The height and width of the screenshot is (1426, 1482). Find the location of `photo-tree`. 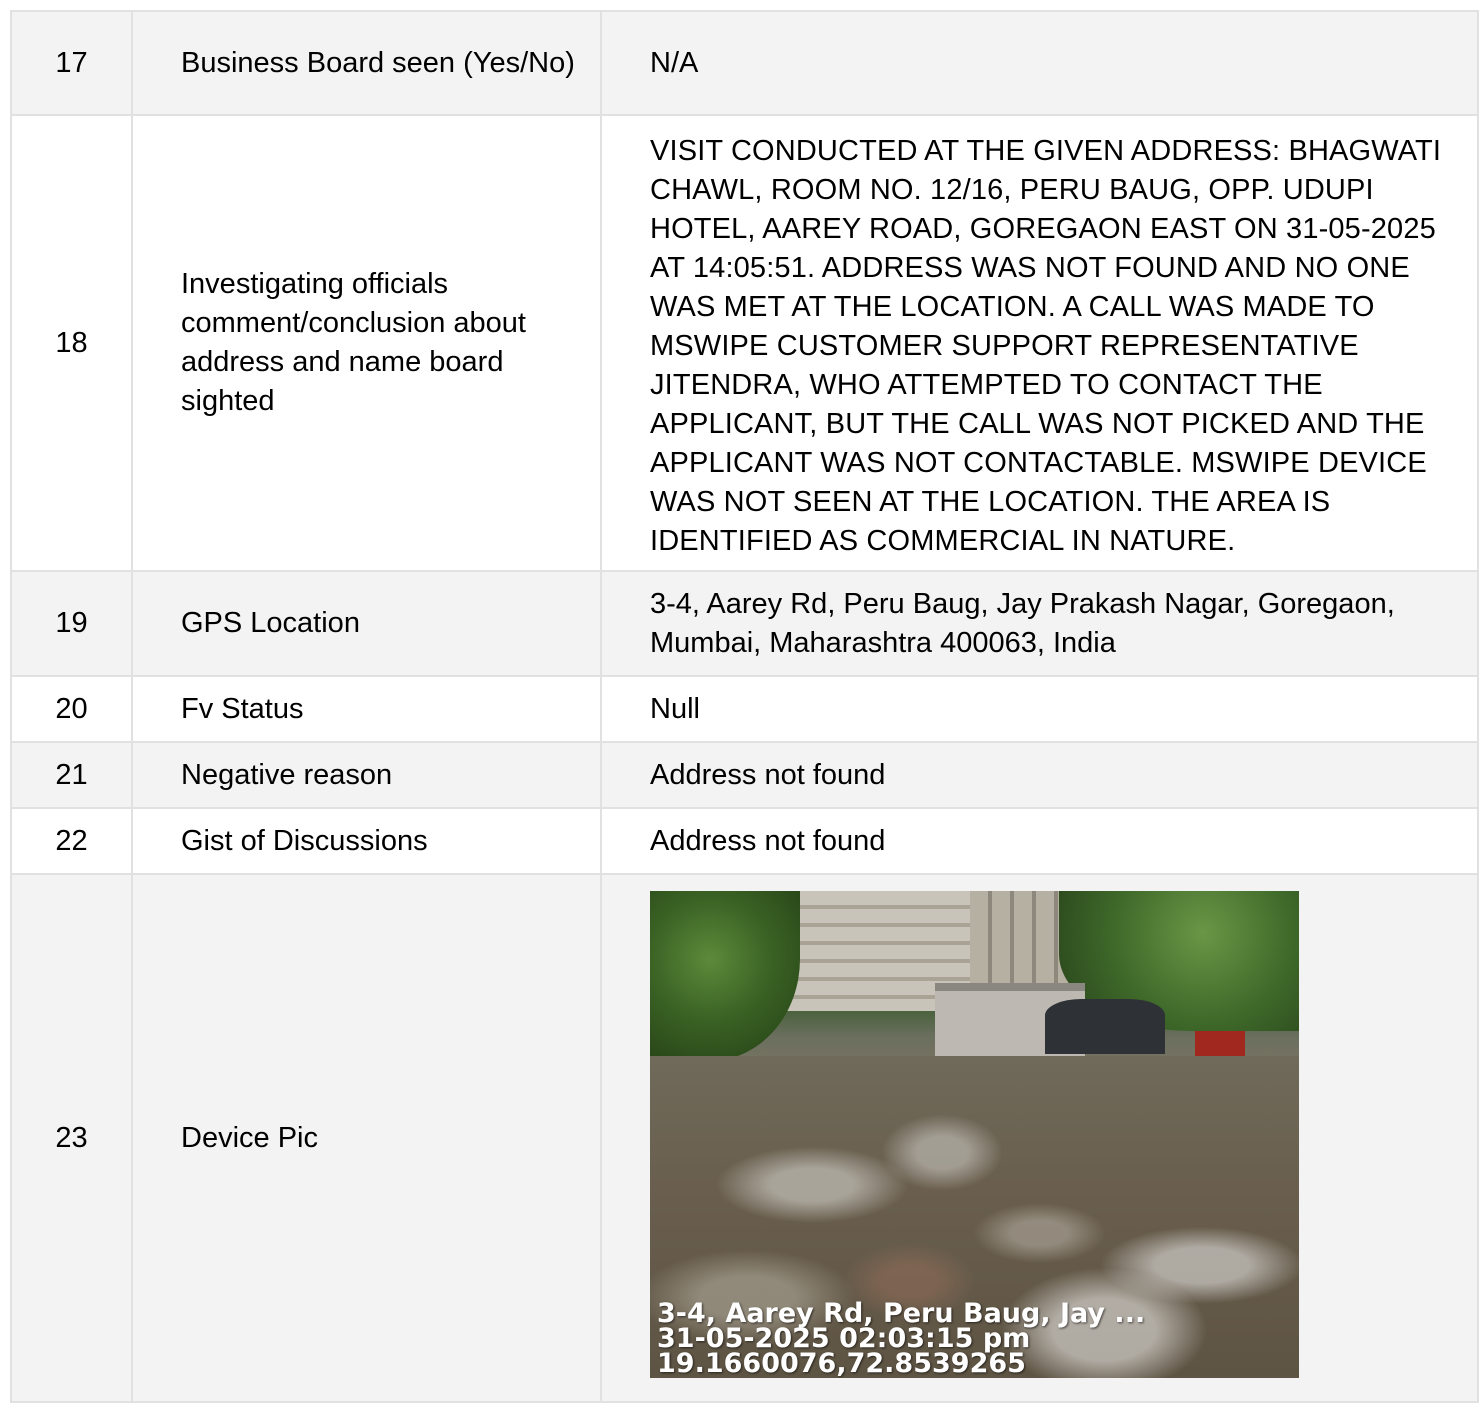

photo-tree is located at coordinates (725, 976).